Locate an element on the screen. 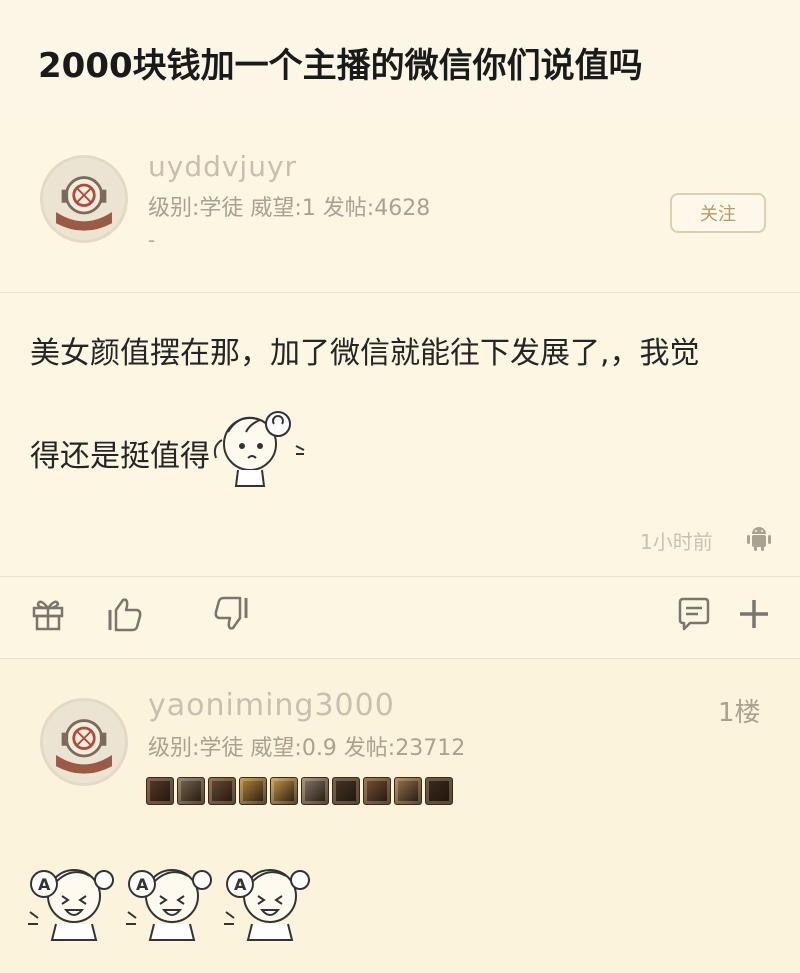  like-icon is located at coordinates (124, 614).